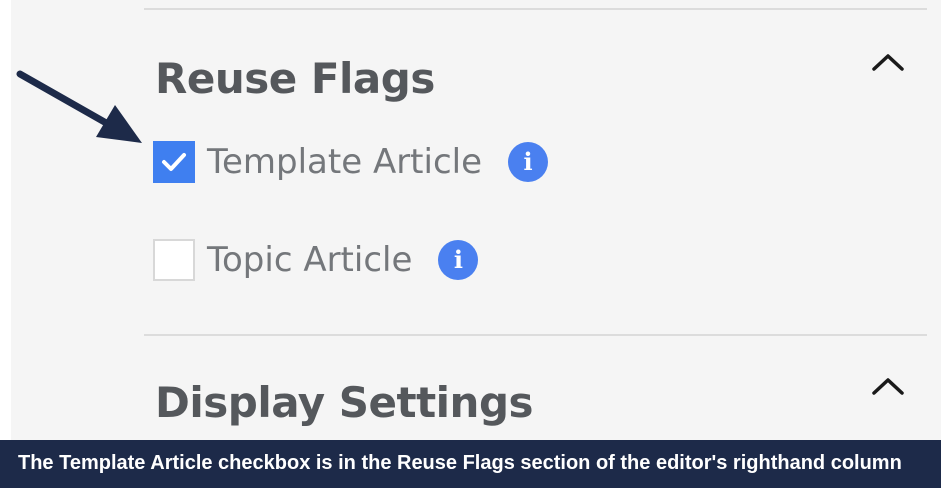 The image size is (941, 488). Describe the element at coordinates (310, 260) in the screenshot. I see `topic-article-label: Topic Article` at that location.